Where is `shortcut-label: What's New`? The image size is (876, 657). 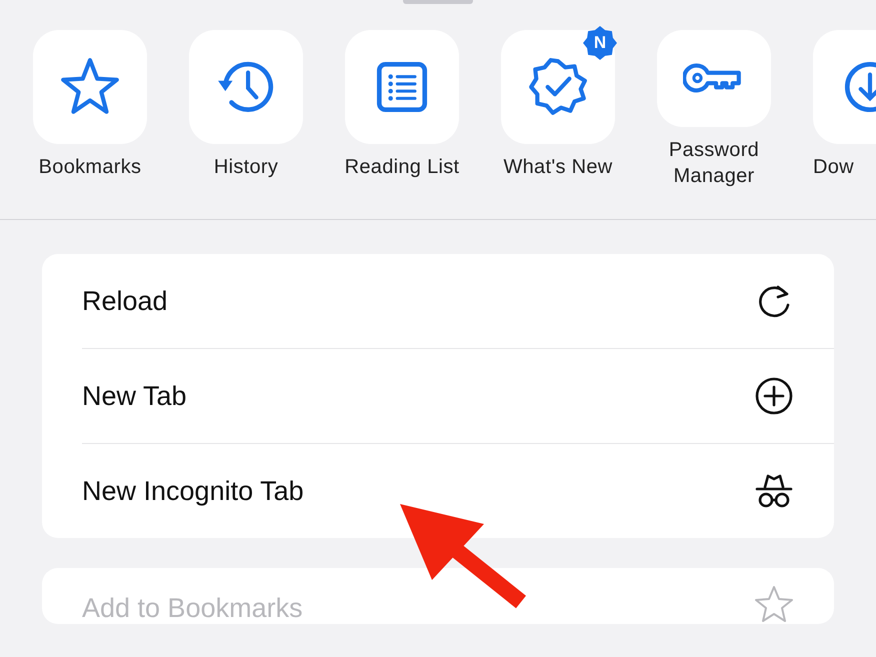 shortcut-label: What's New is located at coordinates (558, 167).